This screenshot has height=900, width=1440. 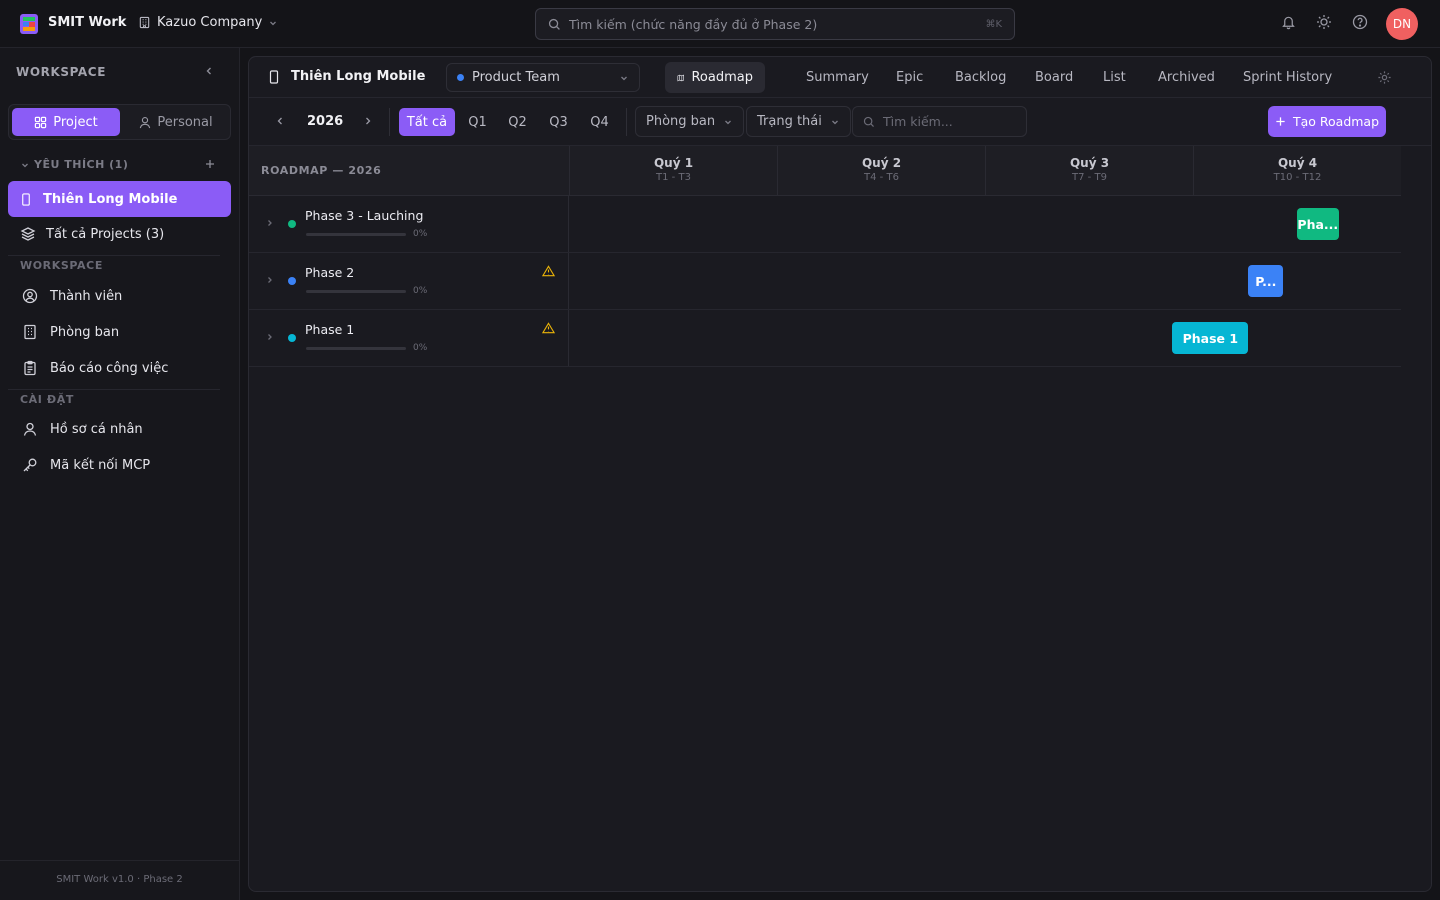 I want to click on tab-label: Sprint History, so click(x=1288, y=77).